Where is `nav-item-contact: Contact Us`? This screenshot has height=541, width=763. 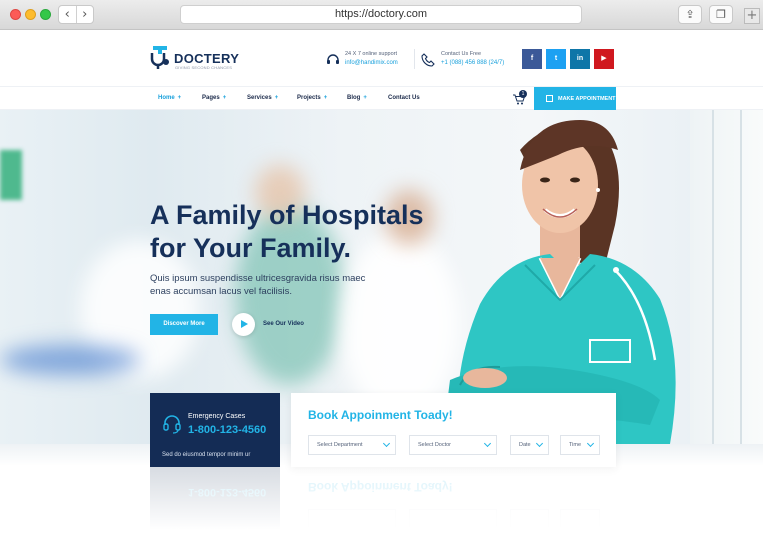
nav-item-contact: Contact Us is located at coordinates (404, 98).